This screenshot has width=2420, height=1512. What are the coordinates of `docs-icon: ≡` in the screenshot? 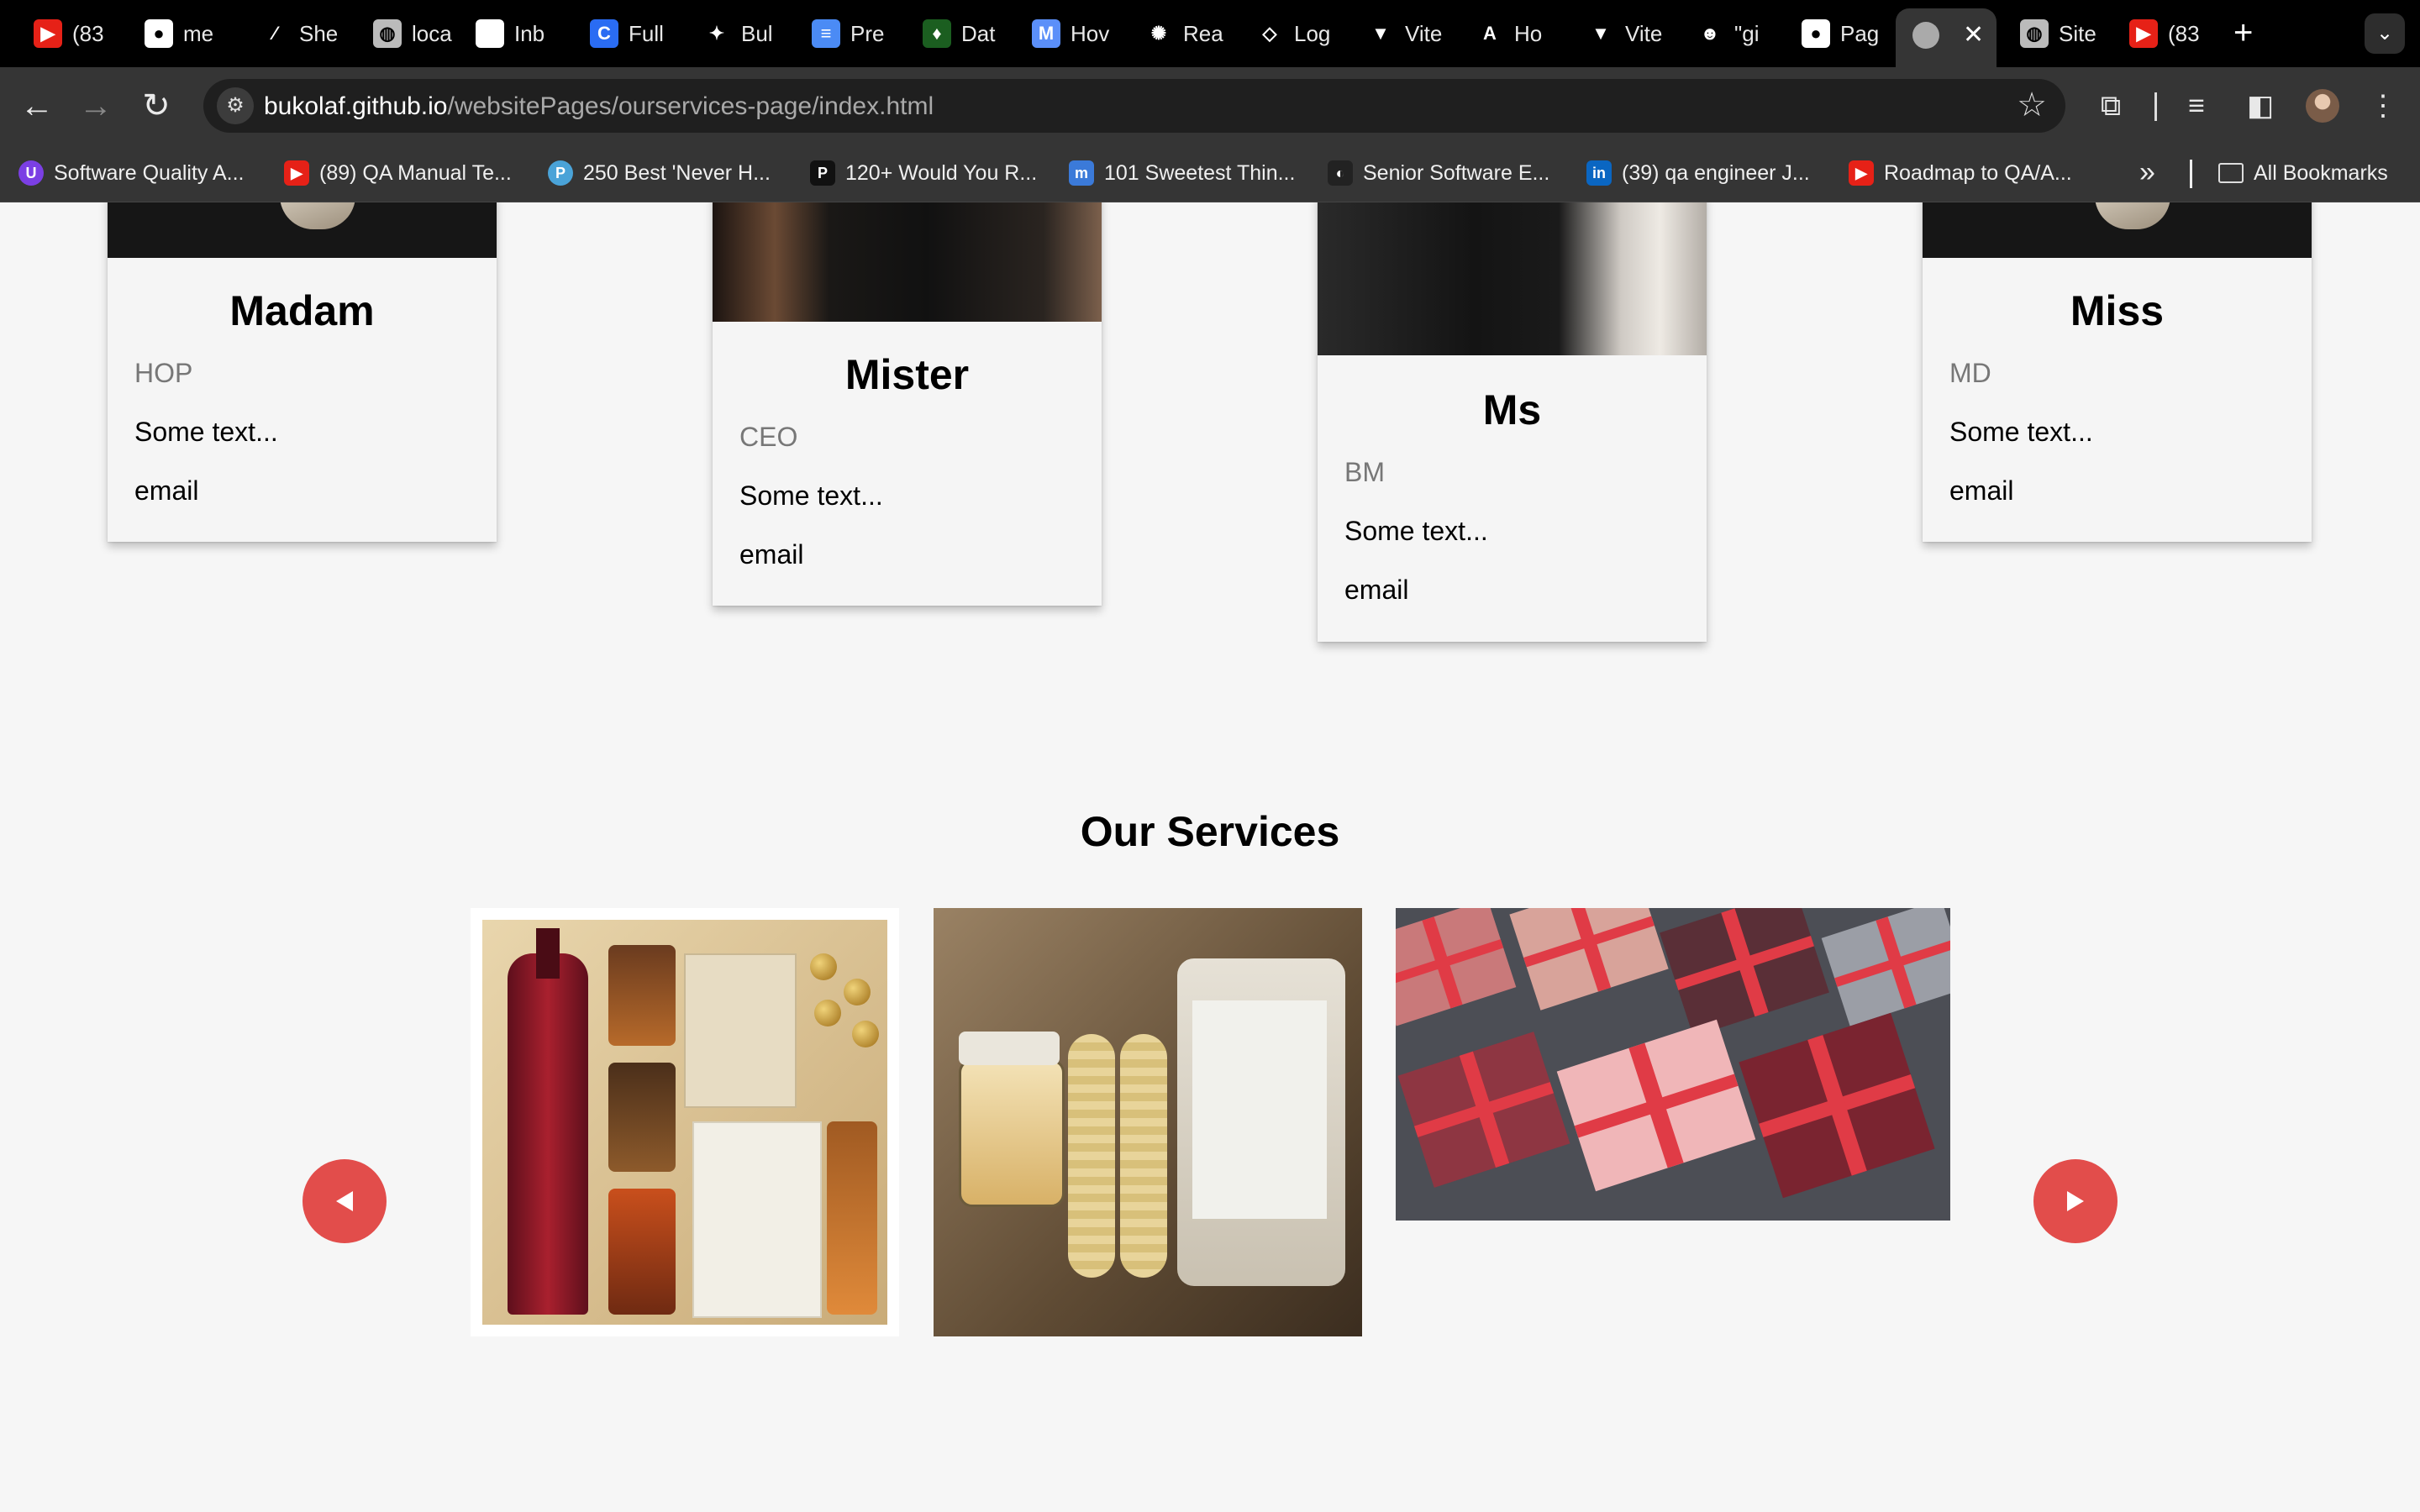 It's located at (826, 33).